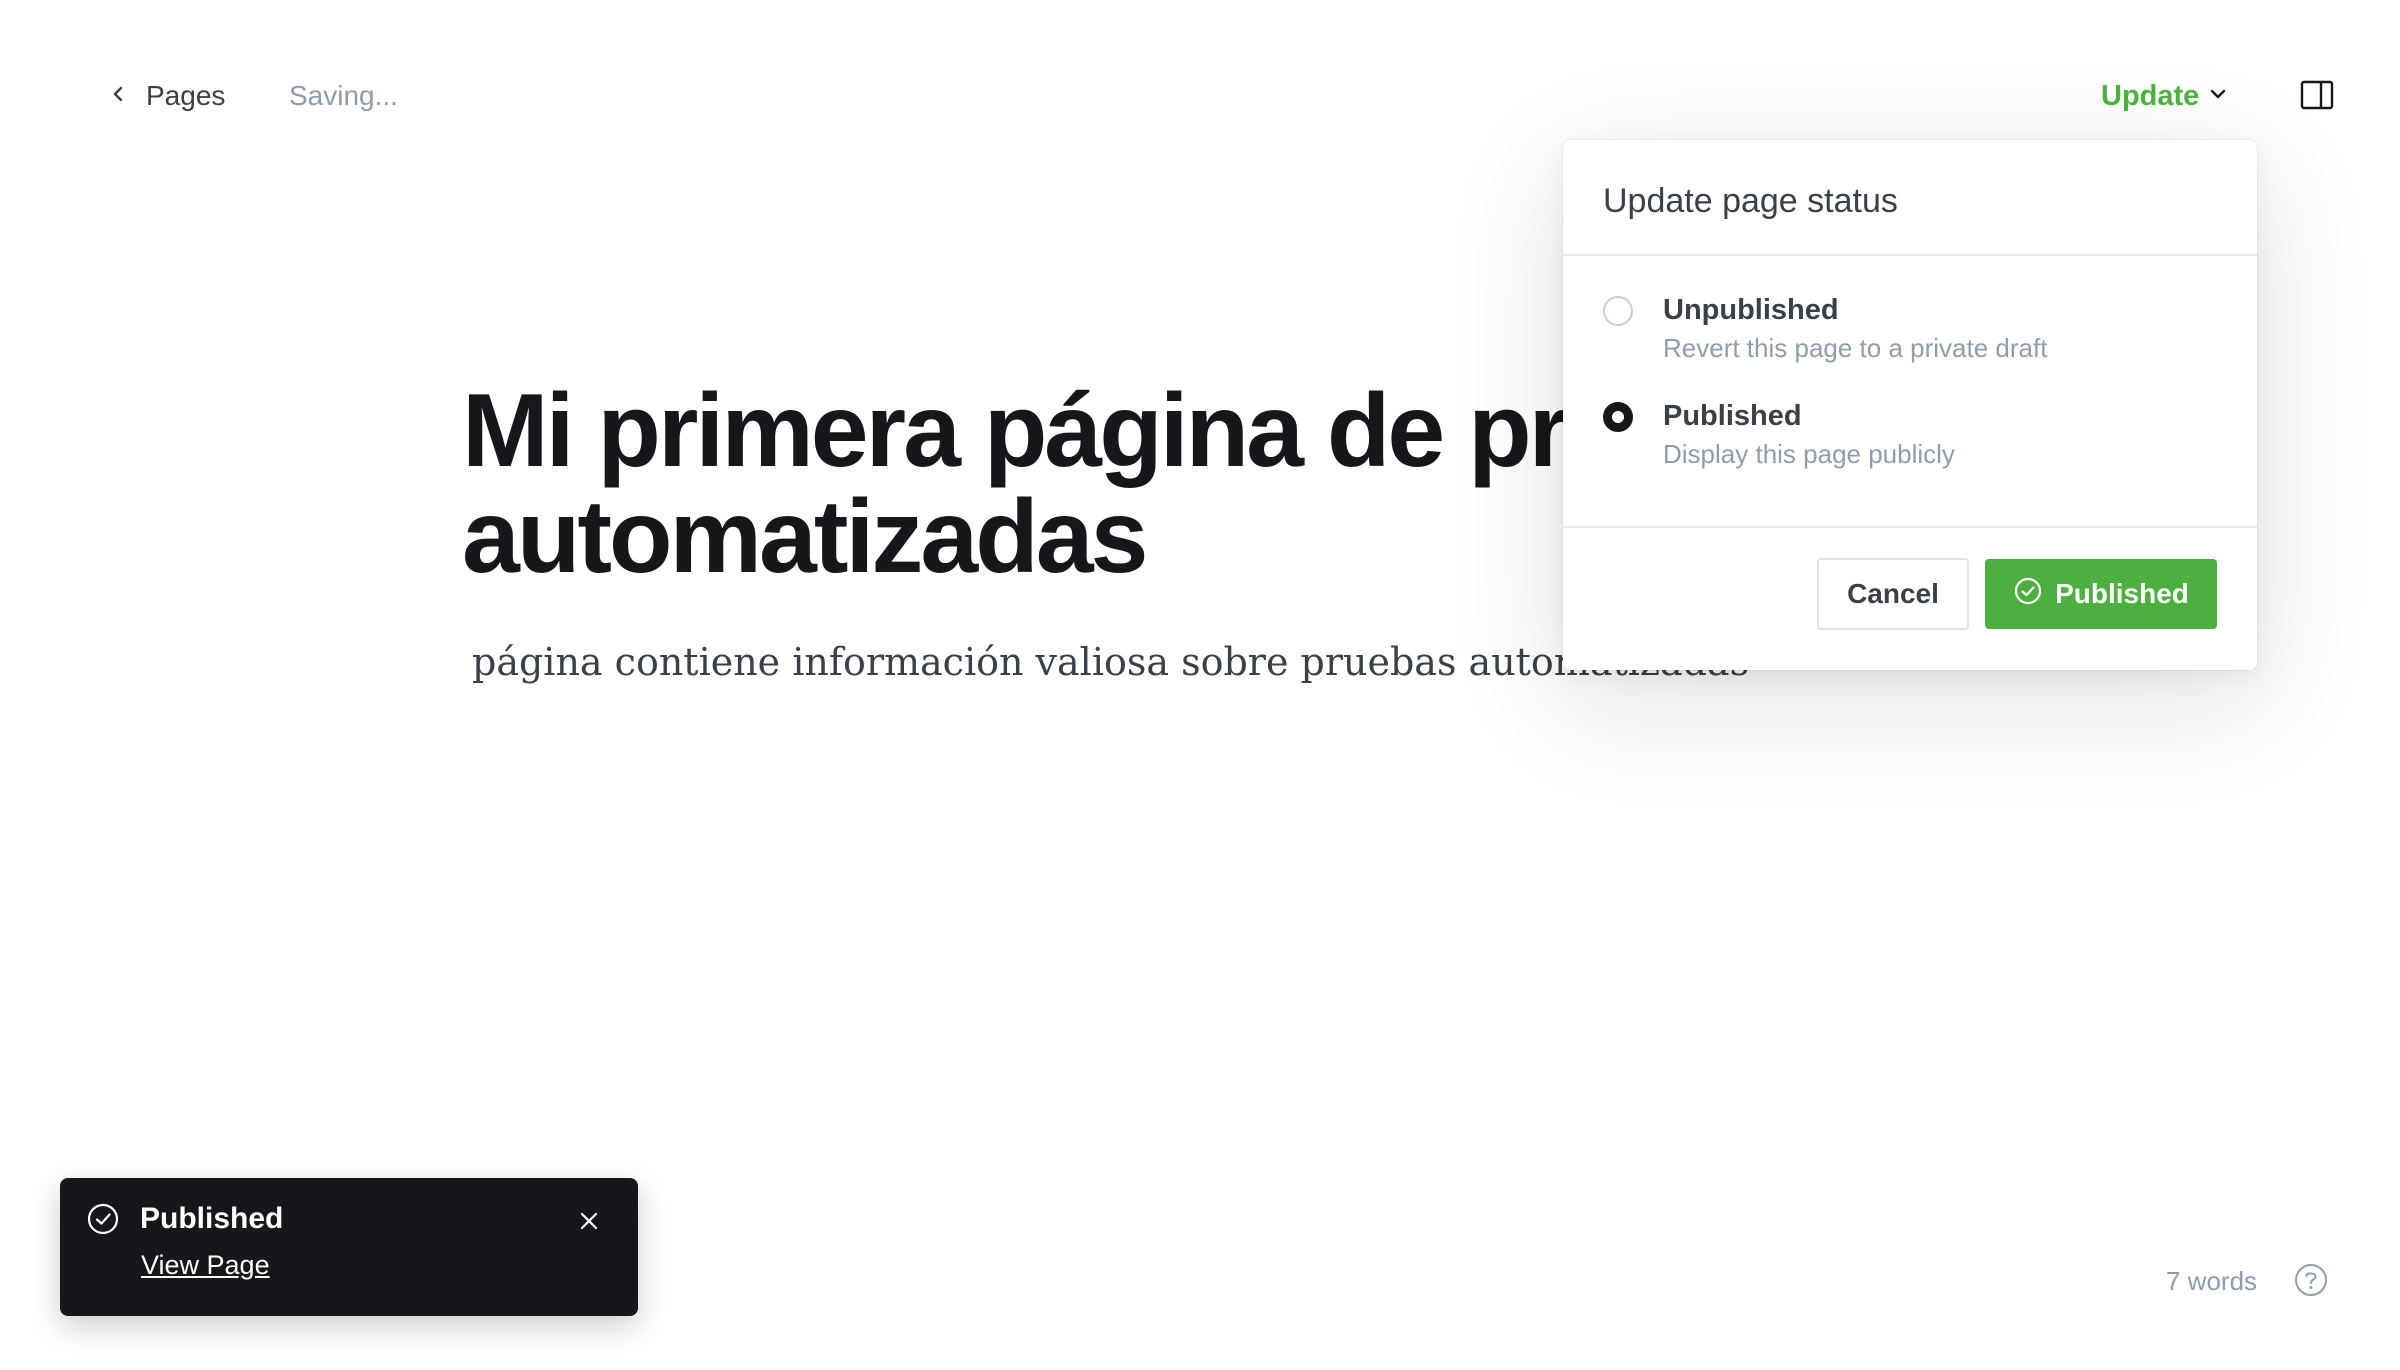 Image resolution: width=2400 pixels, height=1370 pixels. I want to click on sidebar-toggle-icon, so click(2317, 95).